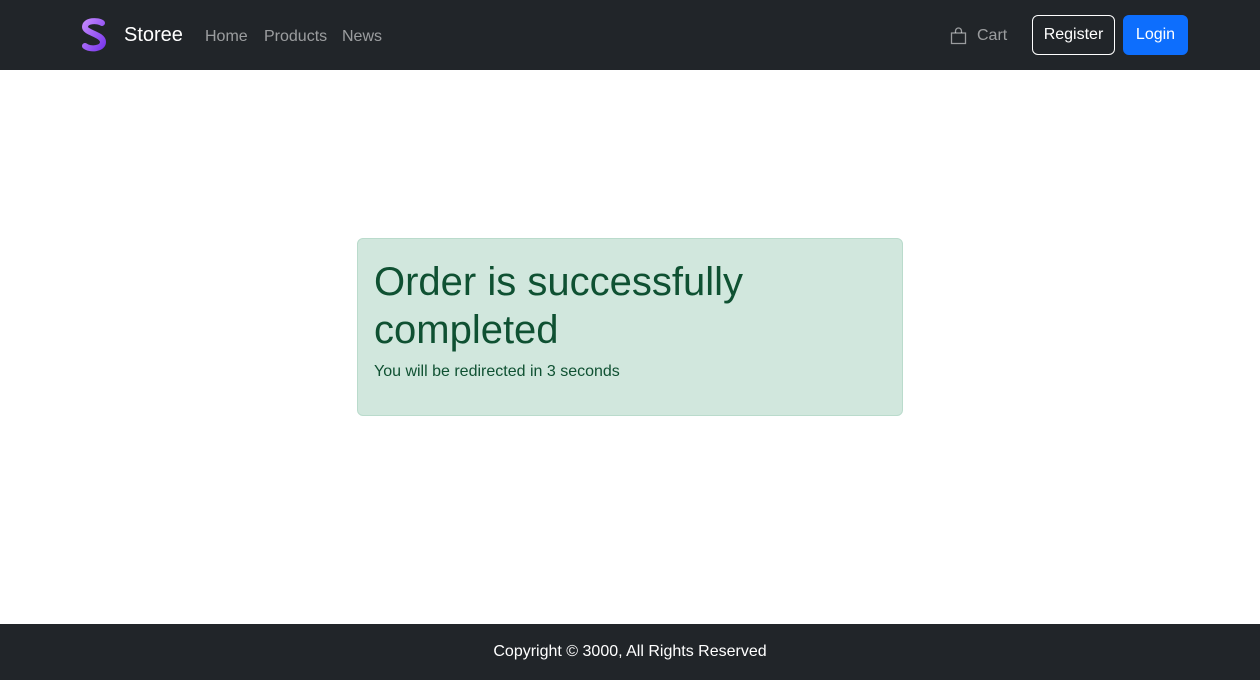 Image resolution: width=1260 pixels, height=680 pixels. I want to click on nav-link-products: Products, so click(295, 37).